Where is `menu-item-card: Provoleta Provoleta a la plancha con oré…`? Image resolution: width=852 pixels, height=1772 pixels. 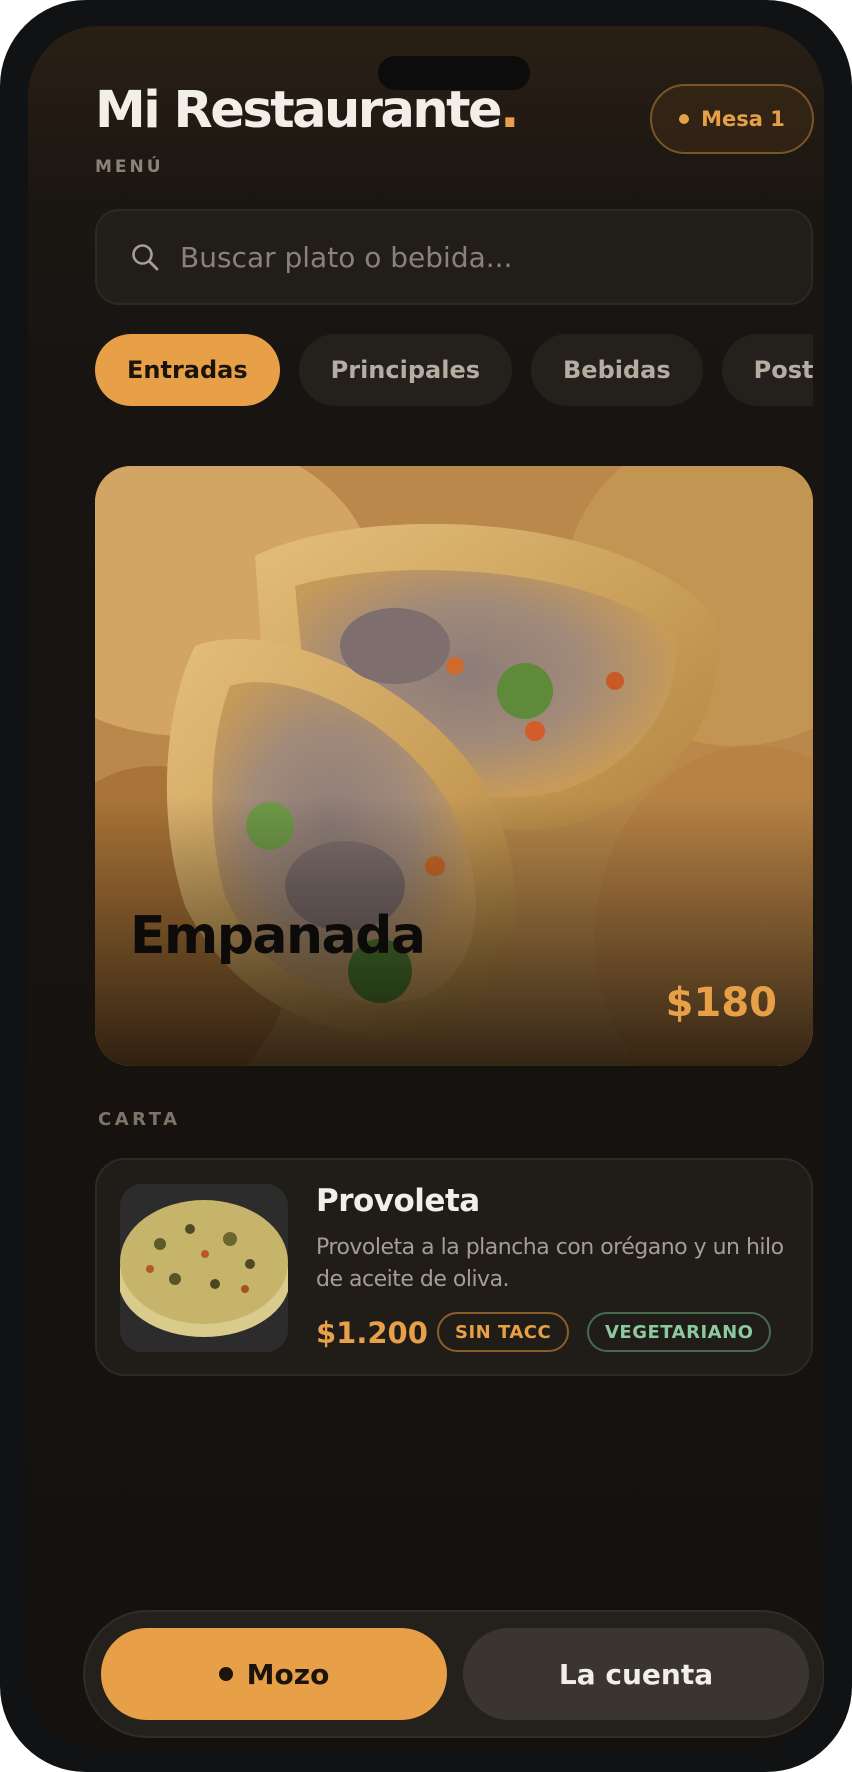 menu-item-card: Provoleta Provoleta a la plancha con oré… is located at coordinates (454, 1267).